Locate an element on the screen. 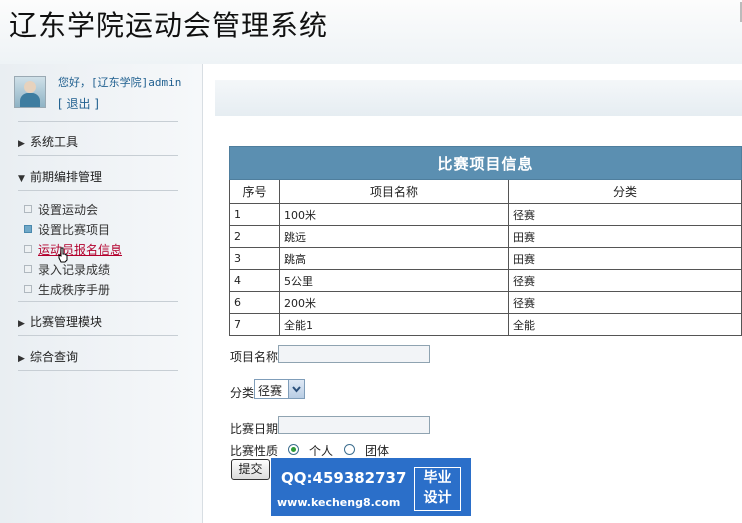 This screenshot has width=742, height=523. radio-team is located at coordinates (349, 449).